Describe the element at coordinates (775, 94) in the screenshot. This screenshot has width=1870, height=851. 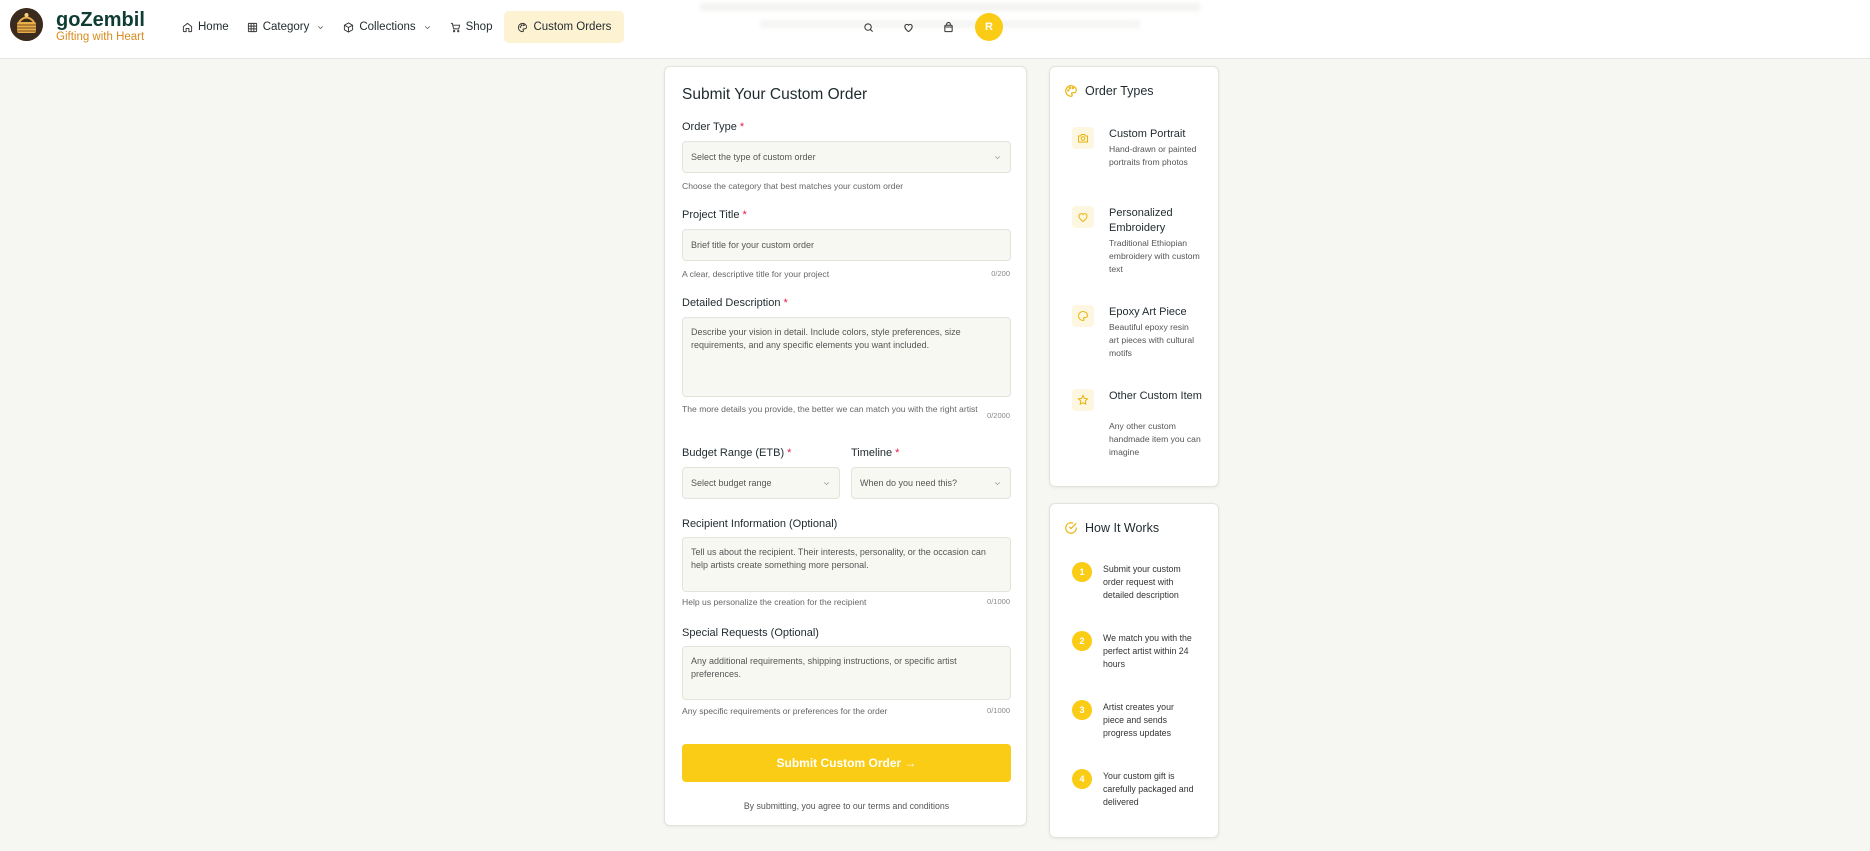
I see `form-title: Submit Your Custom Order` at that location.